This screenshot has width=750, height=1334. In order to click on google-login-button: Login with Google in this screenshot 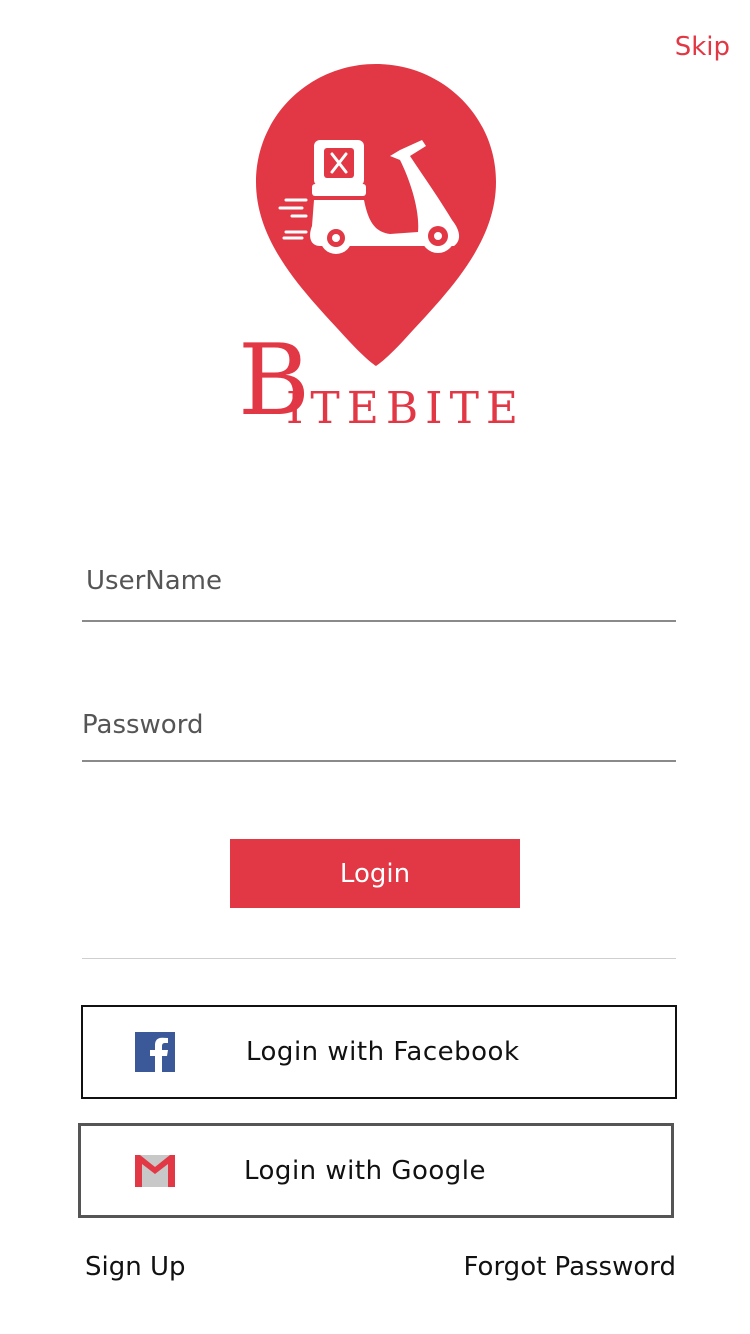, I will do `click(376, 1170)`.